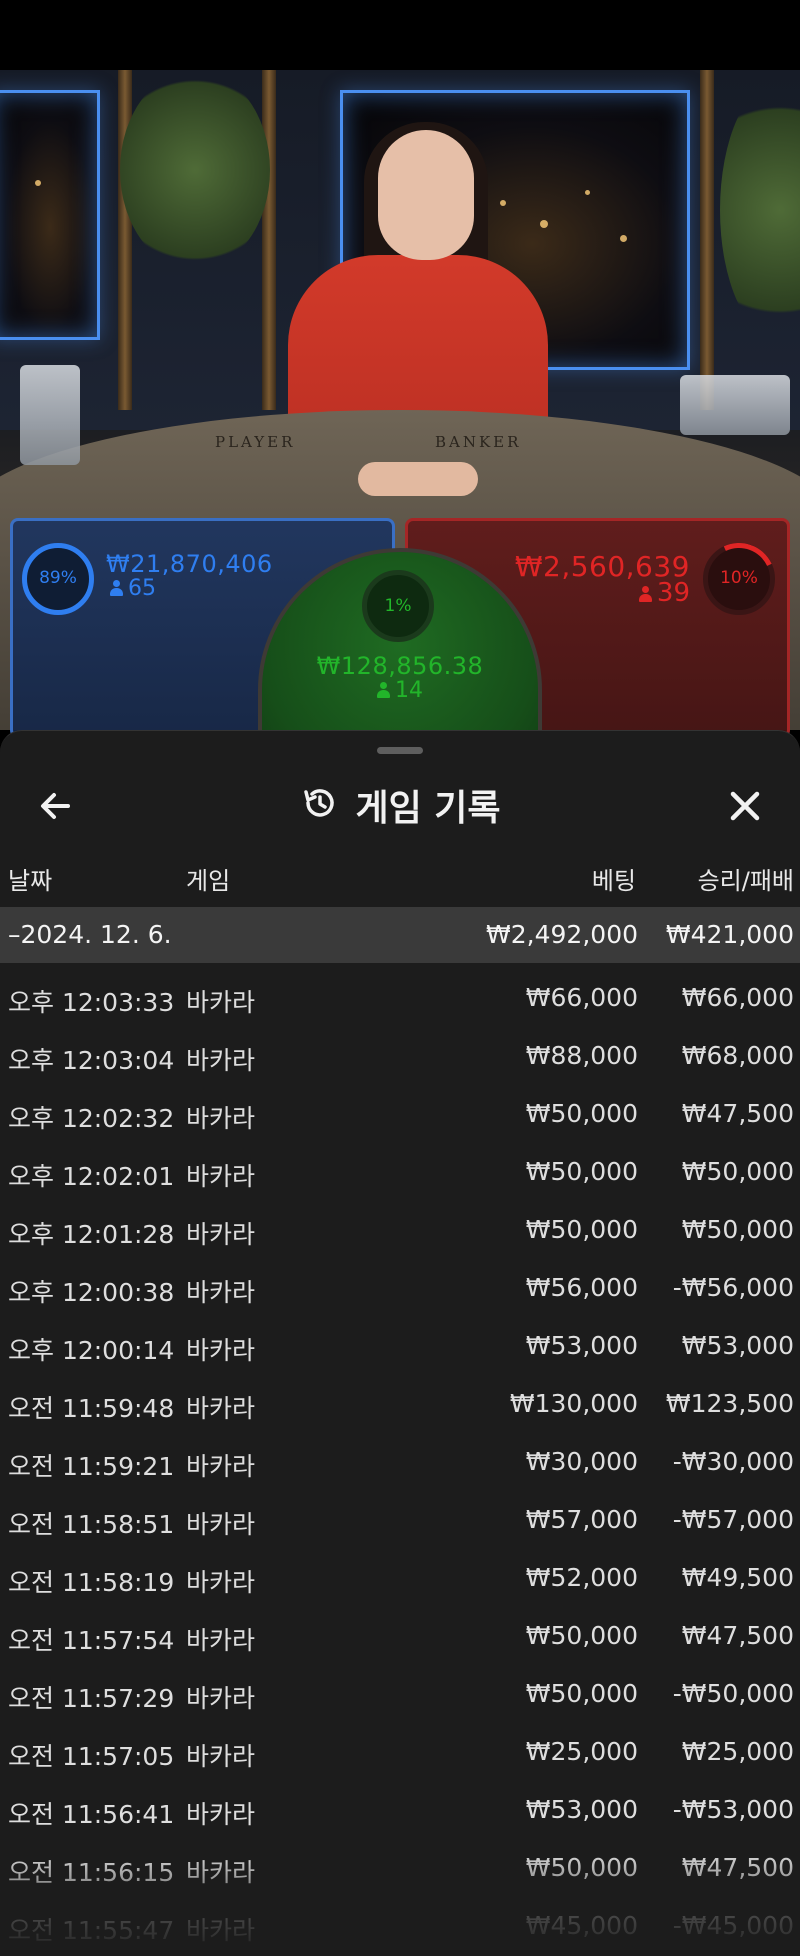 Image resolution: width=800 pixels, height=1956 pixels. Describe the element at coordinates (733, 1519) in the screenshot. I see `history-row-result: -₩57,000` at that location.